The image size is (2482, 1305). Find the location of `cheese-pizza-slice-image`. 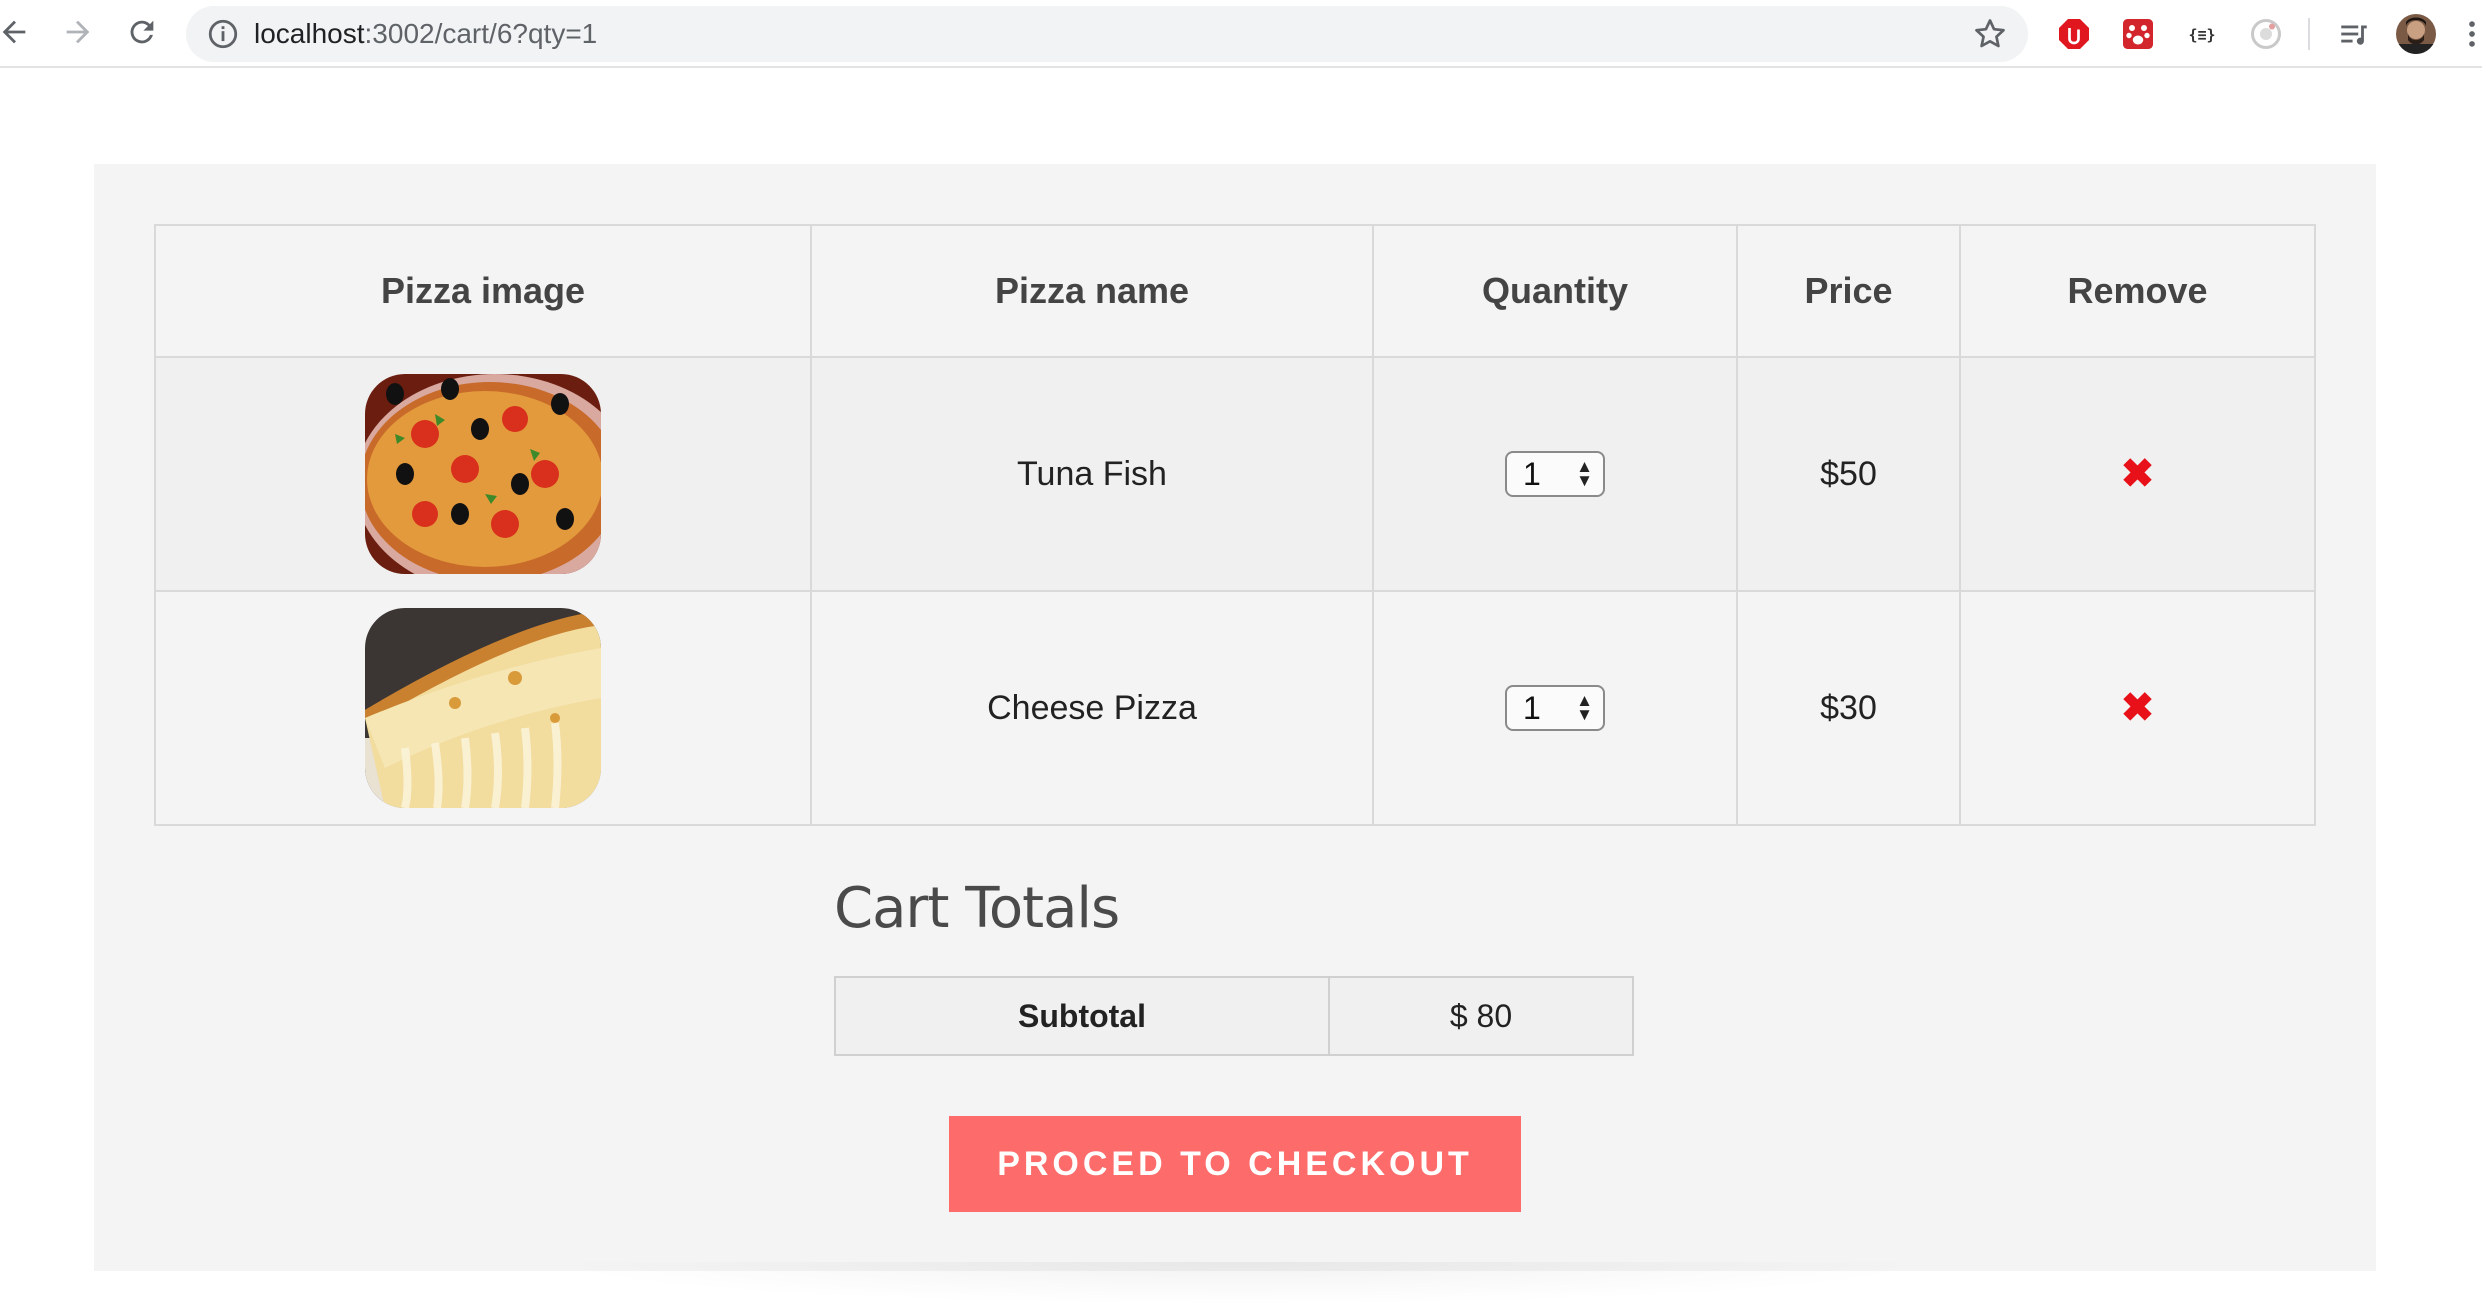

cheese-pizza-slice-image is located at coordinates (483, 708).